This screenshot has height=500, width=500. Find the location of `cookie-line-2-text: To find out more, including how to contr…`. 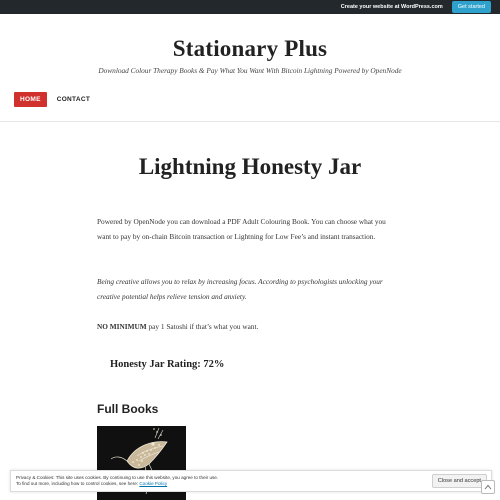

cookie-line-2-text: To find out more, including how to contr… is located at coordinates (78, 483).